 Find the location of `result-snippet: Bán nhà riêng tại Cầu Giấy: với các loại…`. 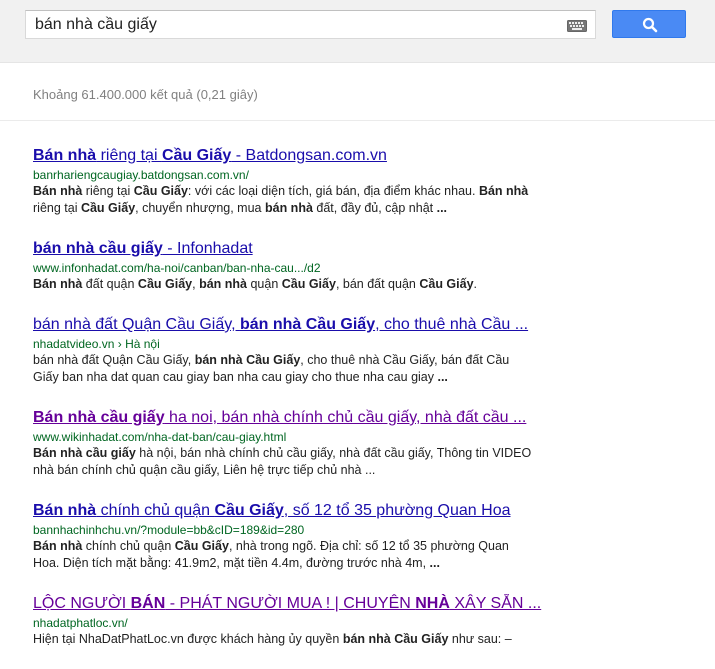

result-snippet: Bán nhà riêng tại Cầu Giấy: với các loại… is located at coordinates (285, 200).